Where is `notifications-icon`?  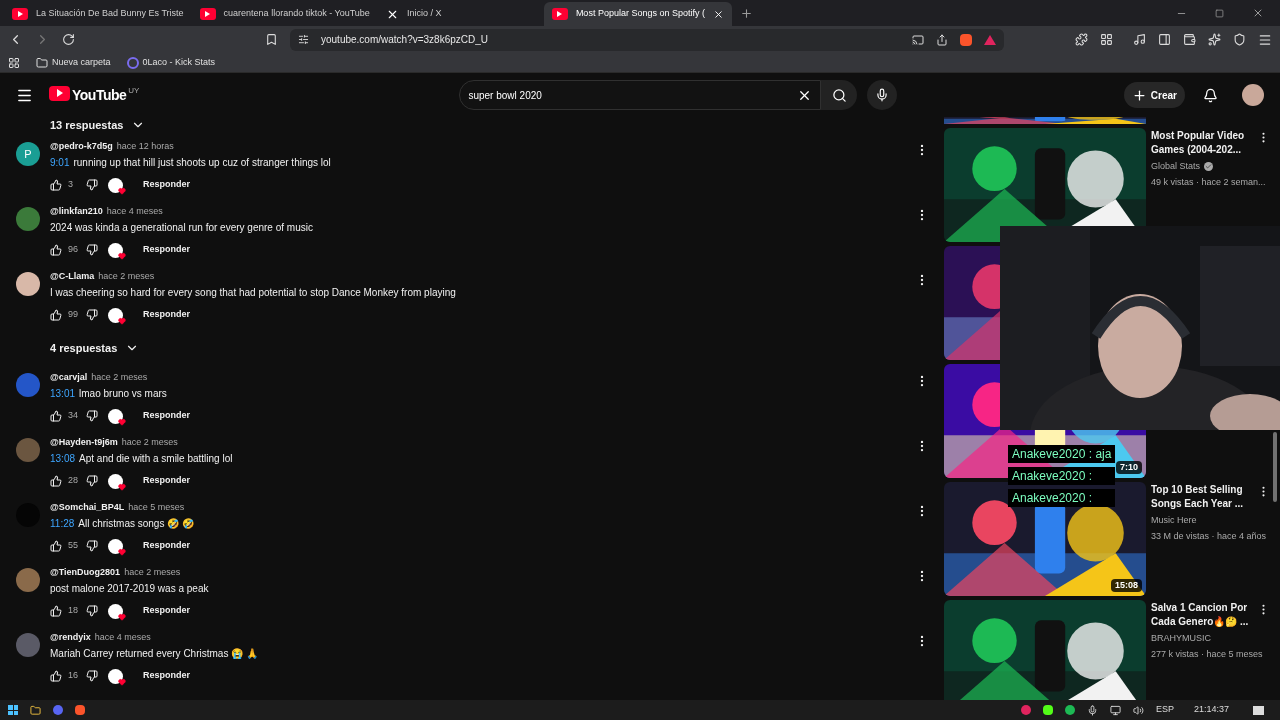
notifications-icon is located at coordinates (1210, 95).